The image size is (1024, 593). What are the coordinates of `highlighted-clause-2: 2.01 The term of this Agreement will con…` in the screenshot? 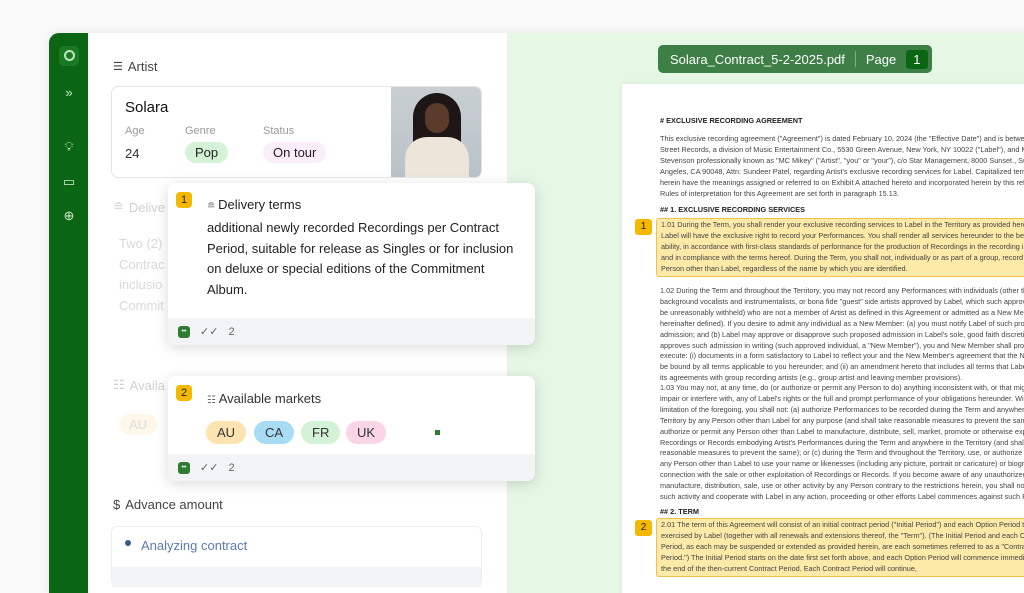 It's located at (840, 547).